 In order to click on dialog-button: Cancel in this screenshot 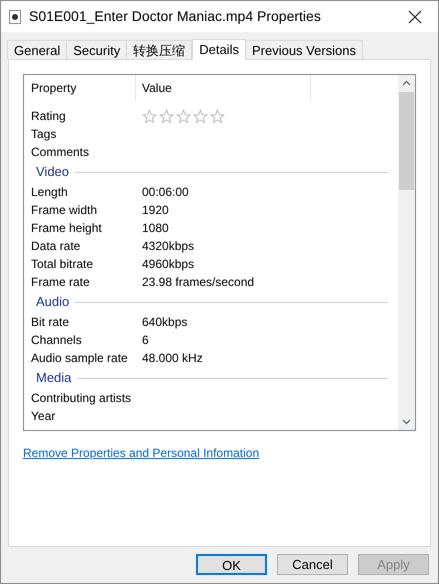, I will do `click(312, 564)`.